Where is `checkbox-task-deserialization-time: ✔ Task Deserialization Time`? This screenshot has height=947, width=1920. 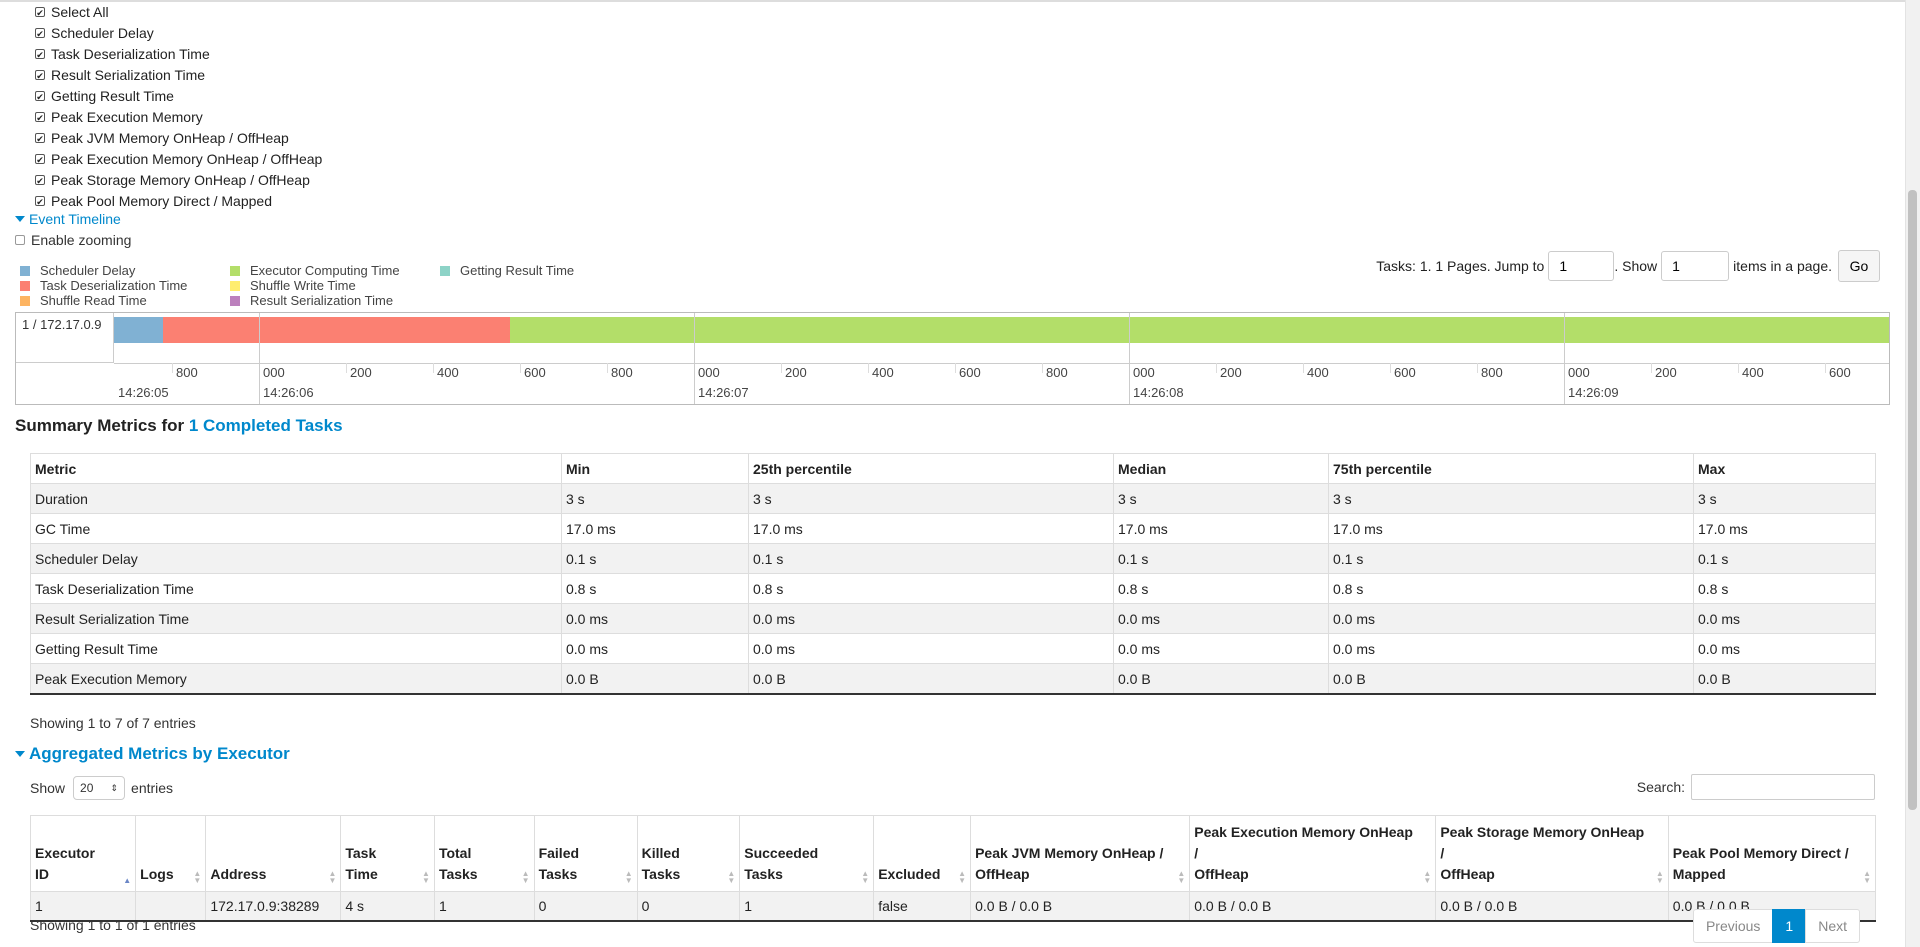 checkbox-task-deserialization-time: ✔ Task Deserialization Time is located at coordinates (178, 53).